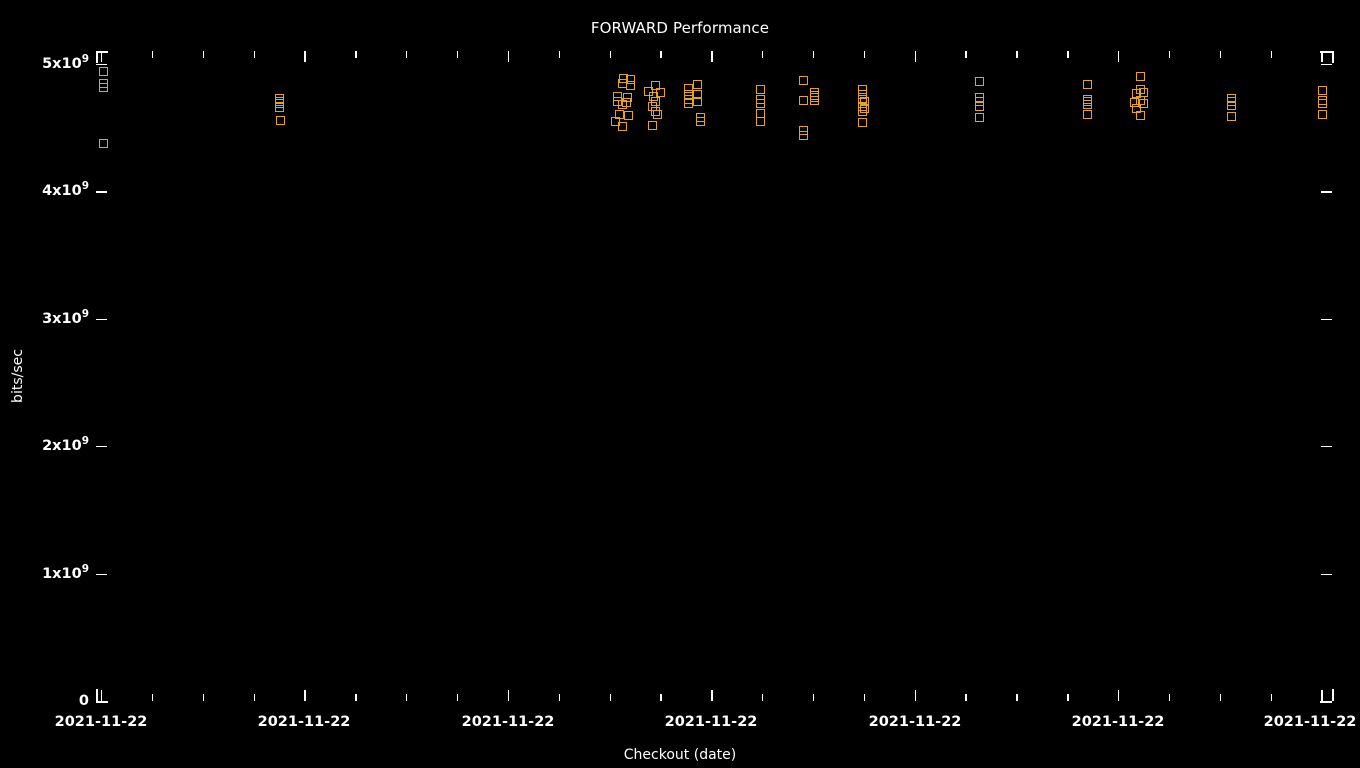  Describe the element at coordinates (680, 28) in the screenshot. I see `chart-title: FORWARD Performance` at that location.